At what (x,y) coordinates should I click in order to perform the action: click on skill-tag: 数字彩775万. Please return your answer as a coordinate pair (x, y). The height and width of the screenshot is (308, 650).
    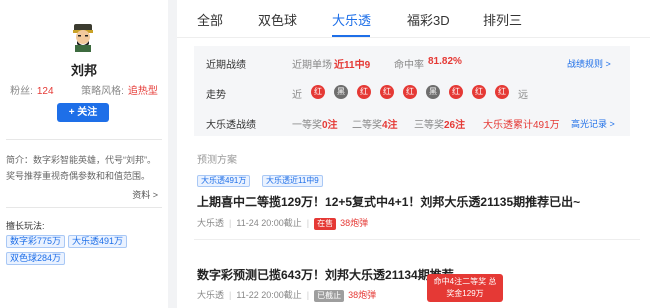
    Looking at the image, I should click on (36, 241).